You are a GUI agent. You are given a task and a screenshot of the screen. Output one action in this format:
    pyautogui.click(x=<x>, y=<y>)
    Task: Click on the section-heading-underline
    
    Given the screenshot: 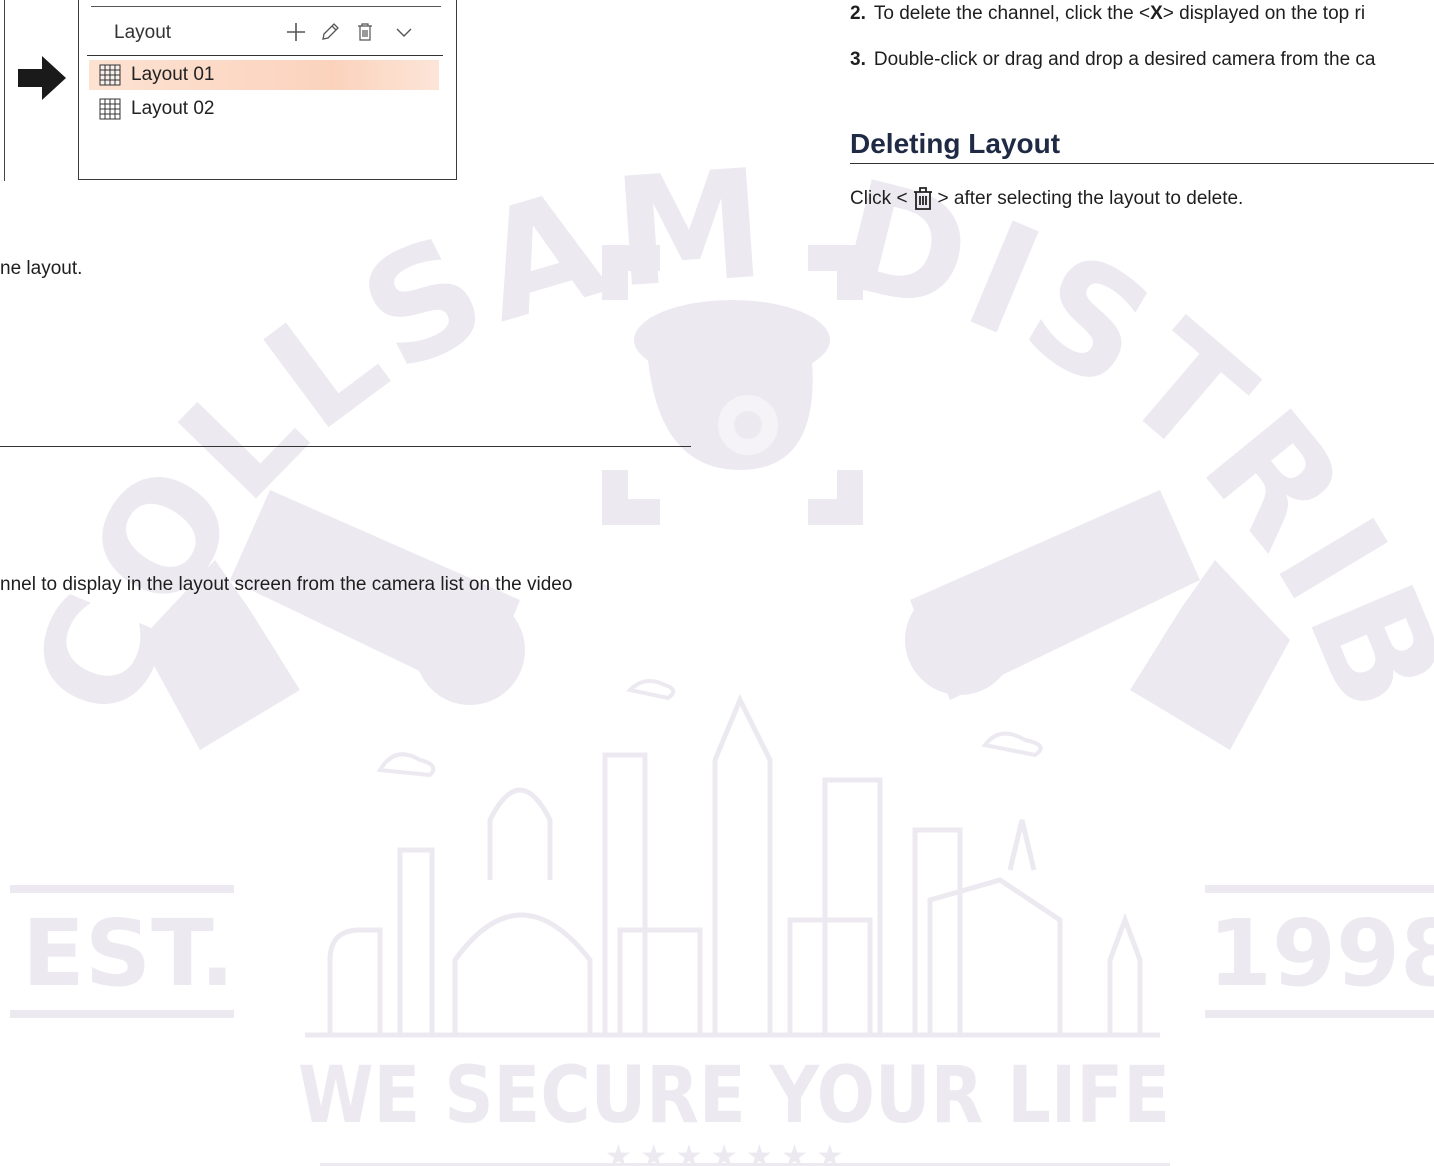 What is the action you would take?
    pyautogui.click(x=1142, y=163)
    